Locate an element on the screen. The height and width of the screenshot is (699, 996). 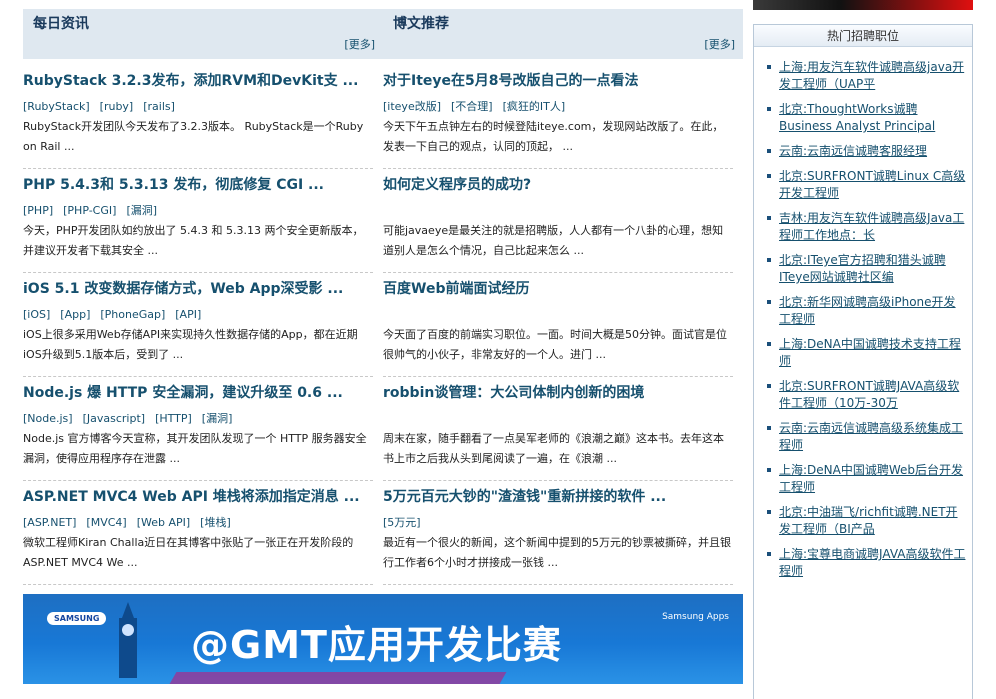
job-link: 吉林:用友汽车软件诚聘高级Java工程师工作地点：长 is located at coordinates (872, 227).